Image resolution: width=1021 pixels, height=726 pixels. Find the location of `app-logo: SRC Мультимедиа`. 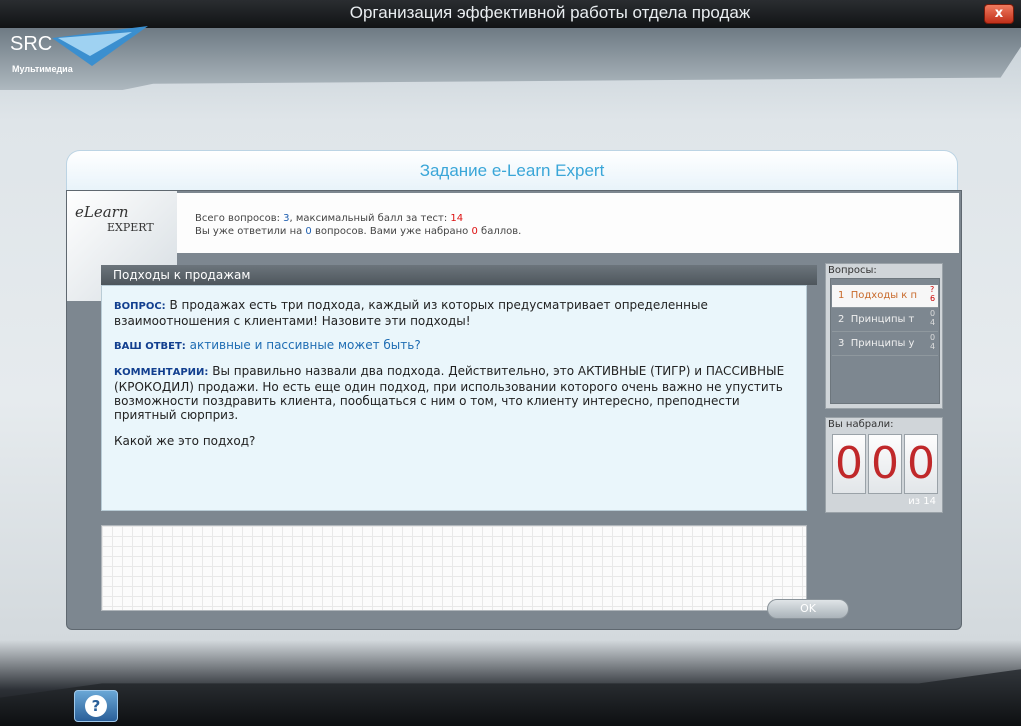

app-logo: SRC Мультимедиа is located at coordinates (75, 51).